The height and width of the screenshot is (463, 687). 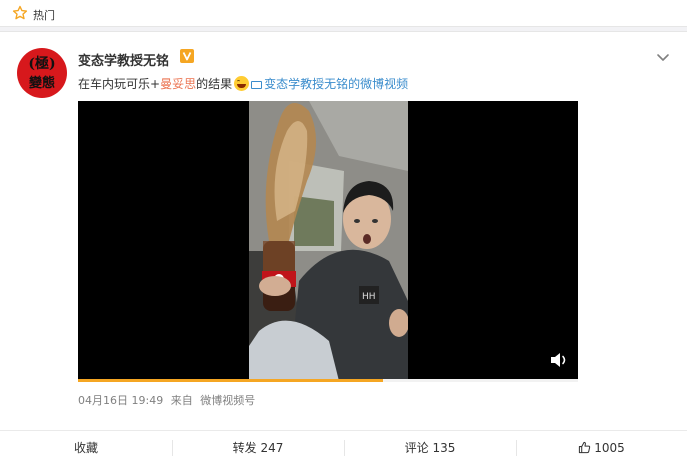 I want to click on thumbs-up-icon, so click(x=585, y=447).